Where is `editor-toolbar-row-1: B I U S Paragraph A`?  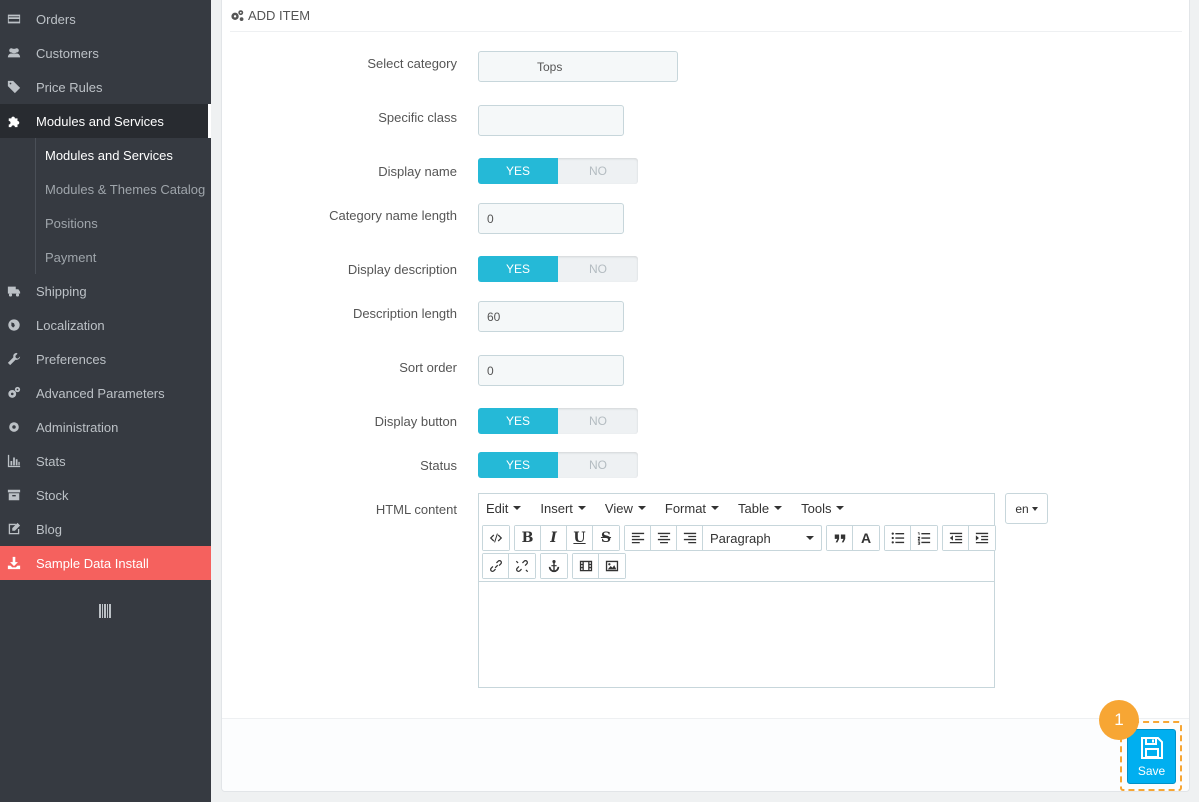 editor-toolbar-row-1: B I U S Paragraph A is located at coordinates (739, 538).